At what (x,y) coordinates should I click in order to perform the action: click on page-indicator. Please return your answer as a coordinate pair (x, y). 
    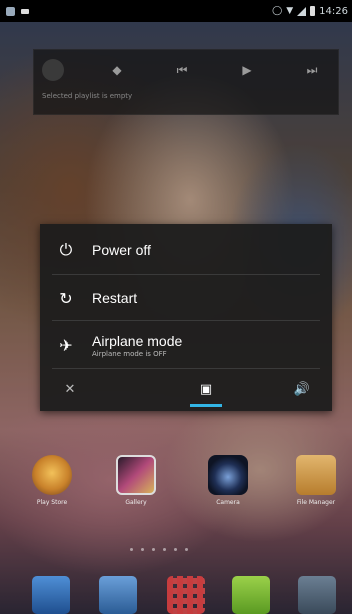
    Looking at the image, I should click on (159, 549).